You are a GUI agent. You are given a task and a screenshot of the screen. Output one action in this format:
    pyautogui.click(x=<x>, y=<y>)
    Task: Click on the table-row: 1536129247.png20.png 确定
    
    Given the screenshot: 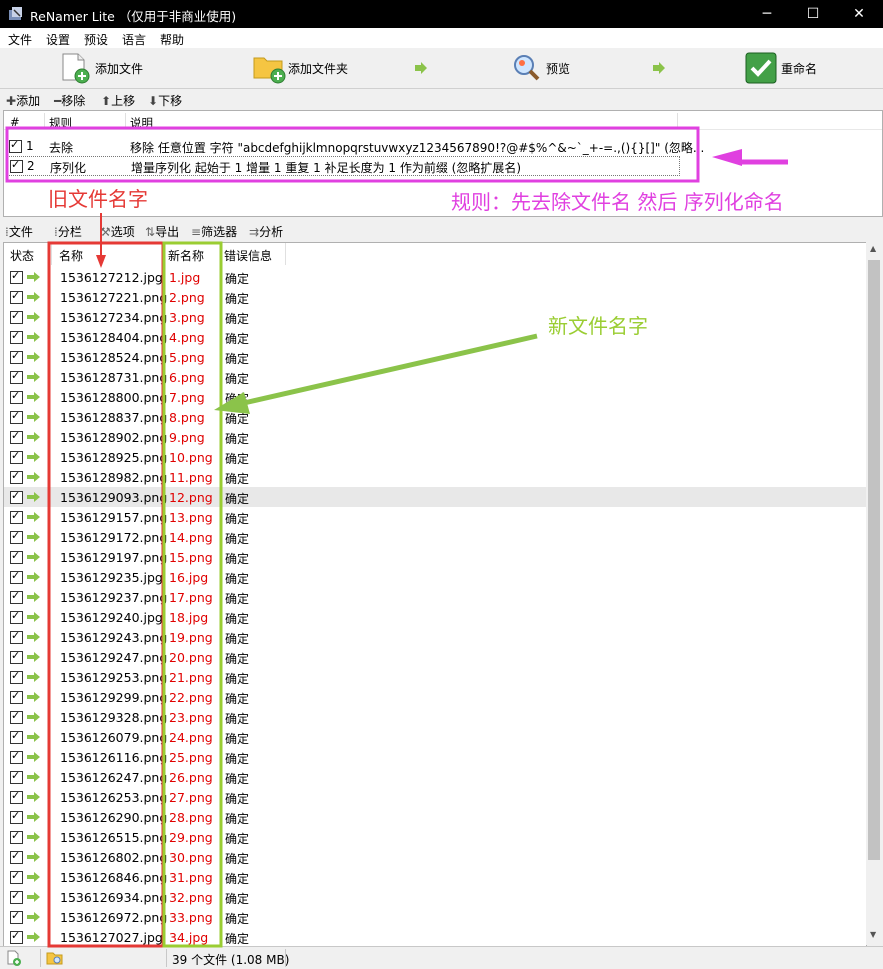 What is the action you would take?
    pyautogui.click(x=435, y=657)
    